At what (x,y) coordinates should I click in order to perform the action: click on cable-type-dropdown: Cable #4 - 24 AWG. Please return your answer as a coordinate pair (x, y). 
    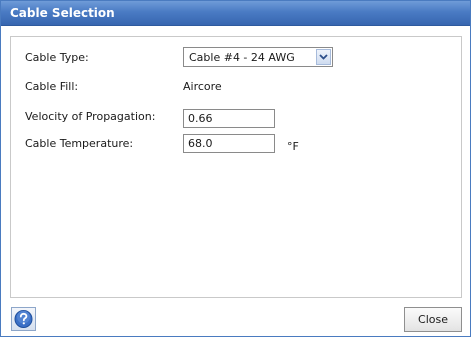
    Looking at the image, I should click on (258, 57).